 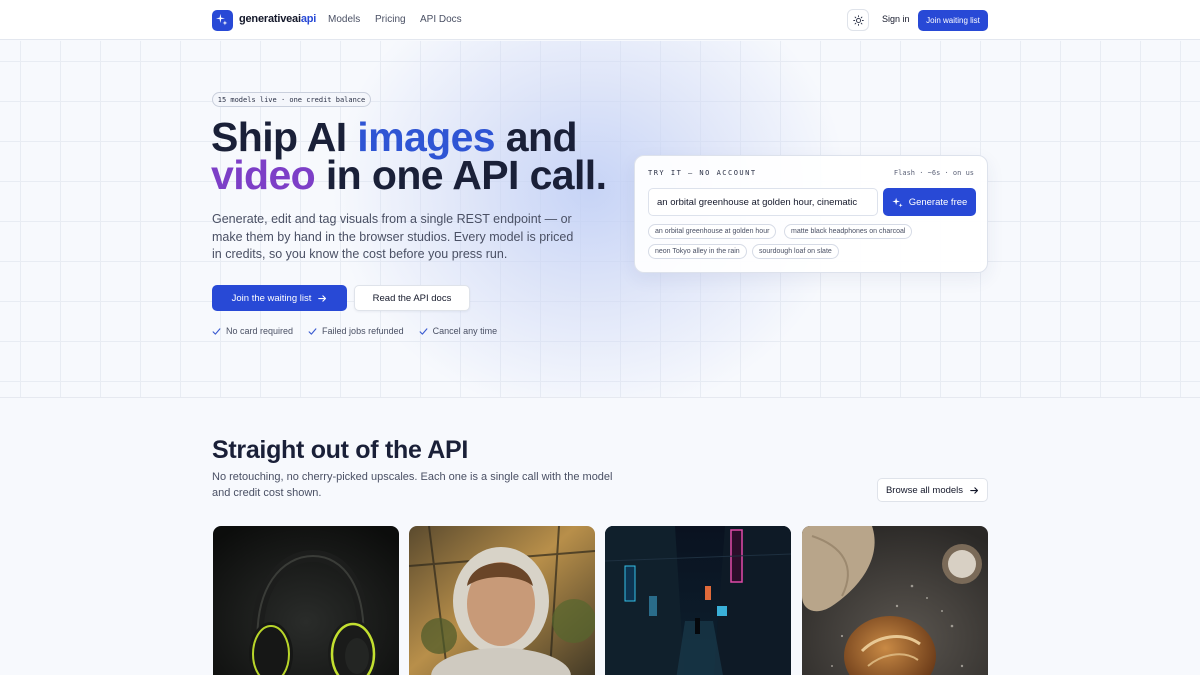 What do you see at coordinates (277, 19) in the screenshot?
I see `brand-name: generativeaiapi` at bounding box center [277, 19].